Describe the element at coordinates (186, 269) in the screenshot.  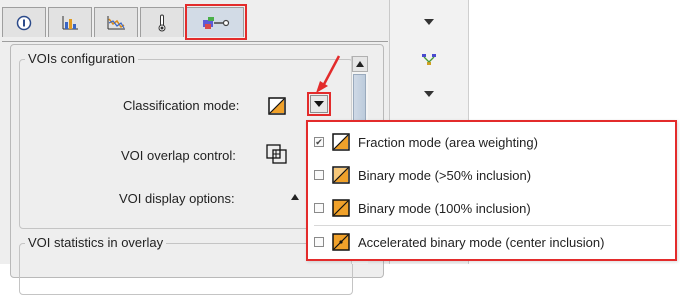
I see `voi-statistics-group` at that location.